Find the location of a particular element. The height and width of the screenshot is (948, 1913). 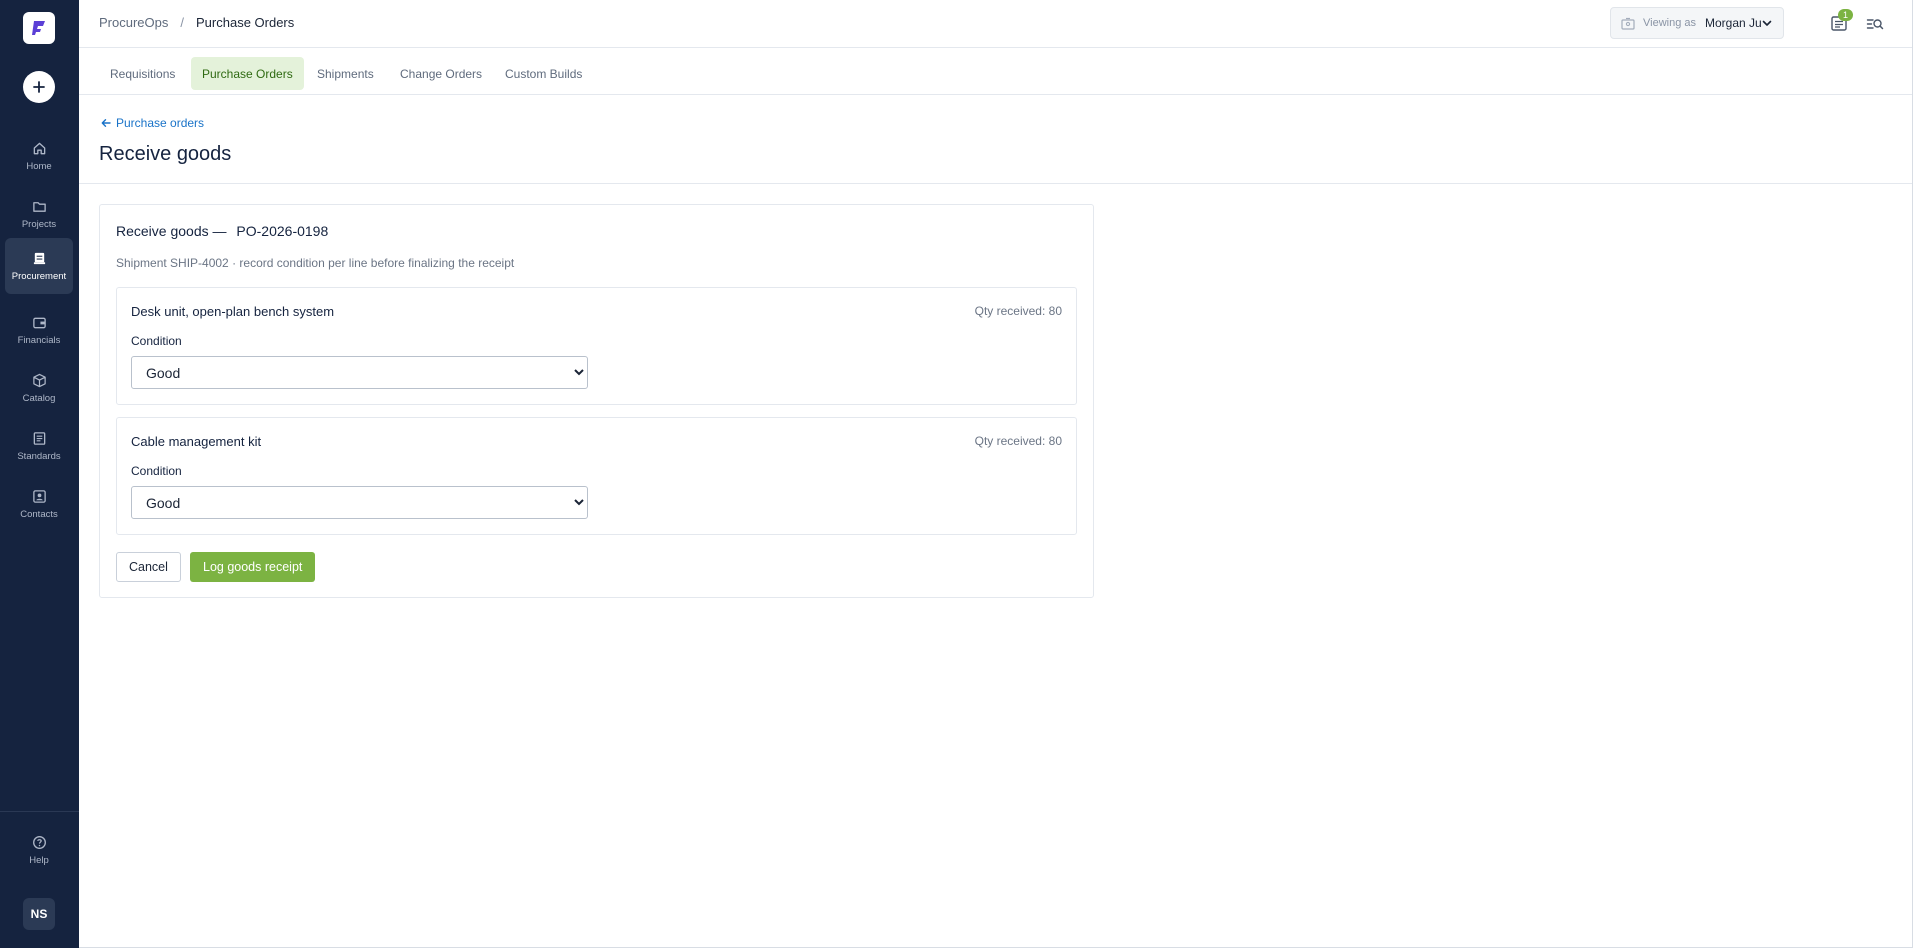

folder-icon is located at coordinates (39, 206).